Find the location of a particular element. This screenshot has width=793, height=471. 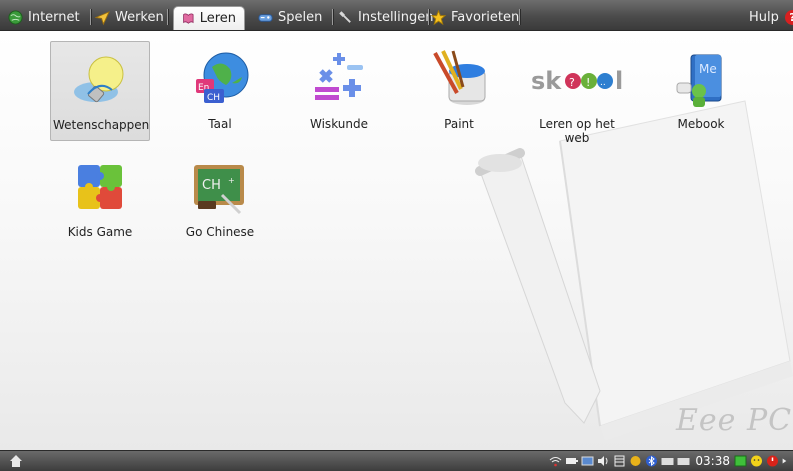

app-leren-op-het-web: sk ? ! .. l Leren op het web is located at coordinates (577, 93).